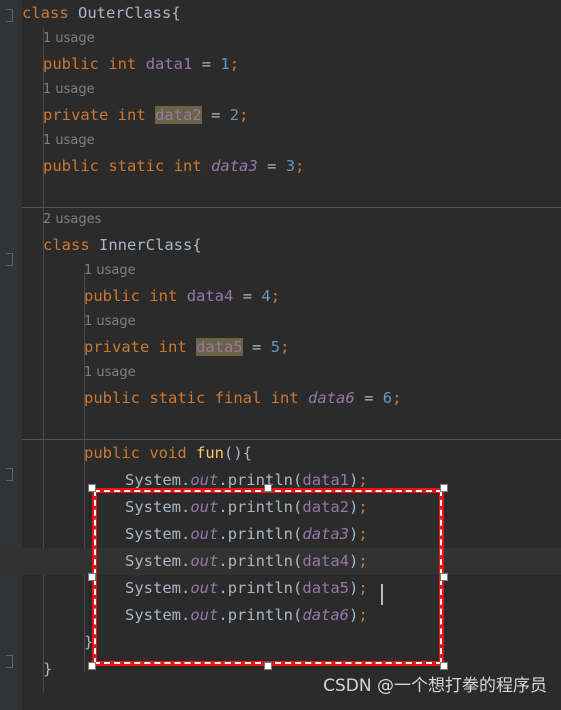  Describe the element at coordinates (122, 64) in the screenshot. I see `keyword-int-1: int` at that location.